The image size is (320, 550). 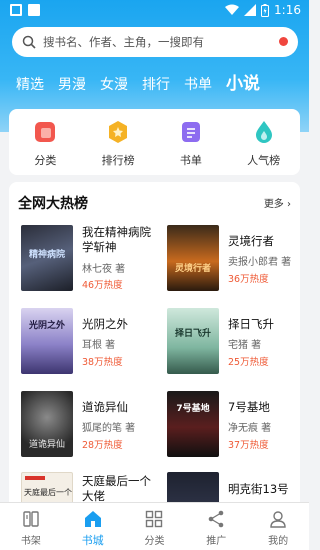 What do you see at coordinates (105, 407) in the screenshot?
I see `book-title: 道诡异仙` at bounding box center [105, 407].